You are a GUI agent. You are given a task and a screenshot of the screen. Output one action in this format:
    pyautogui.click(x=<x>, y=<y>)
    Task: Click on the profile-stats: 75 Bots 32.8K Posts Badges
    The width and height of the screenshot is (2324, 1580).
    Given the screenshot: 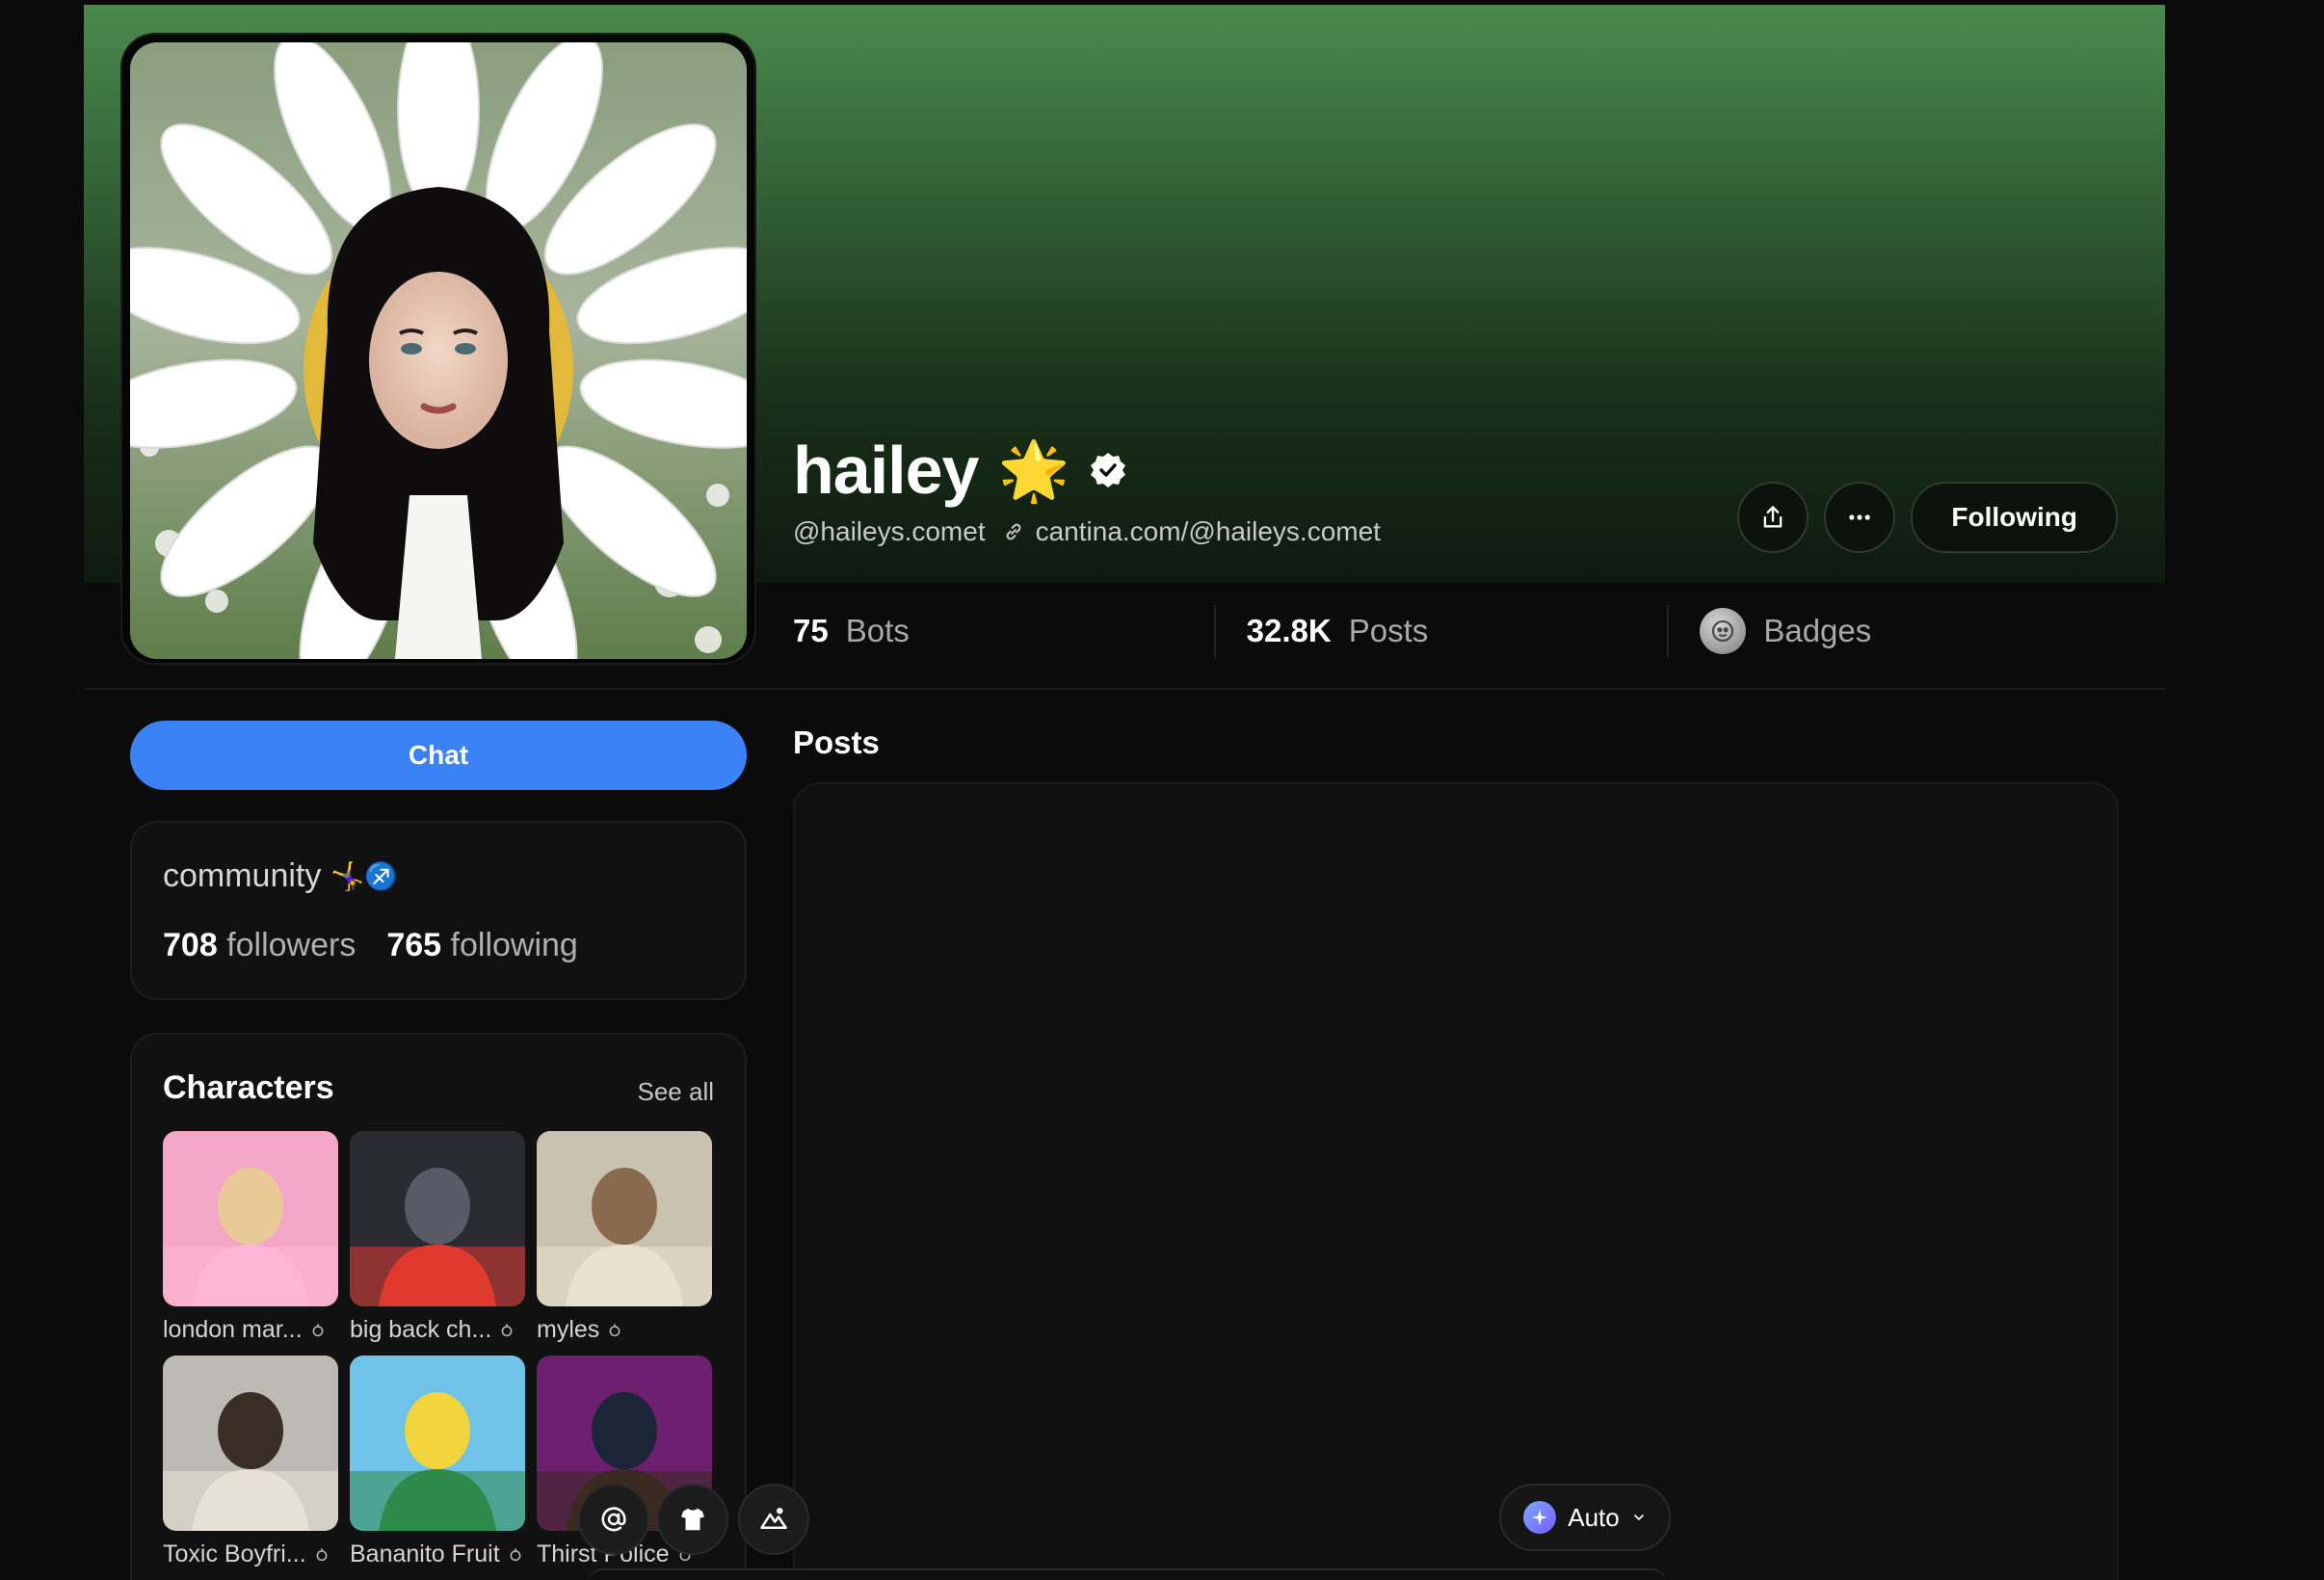 What is the action you would take?
    pyautogui.click(x=1457, y=631)
    